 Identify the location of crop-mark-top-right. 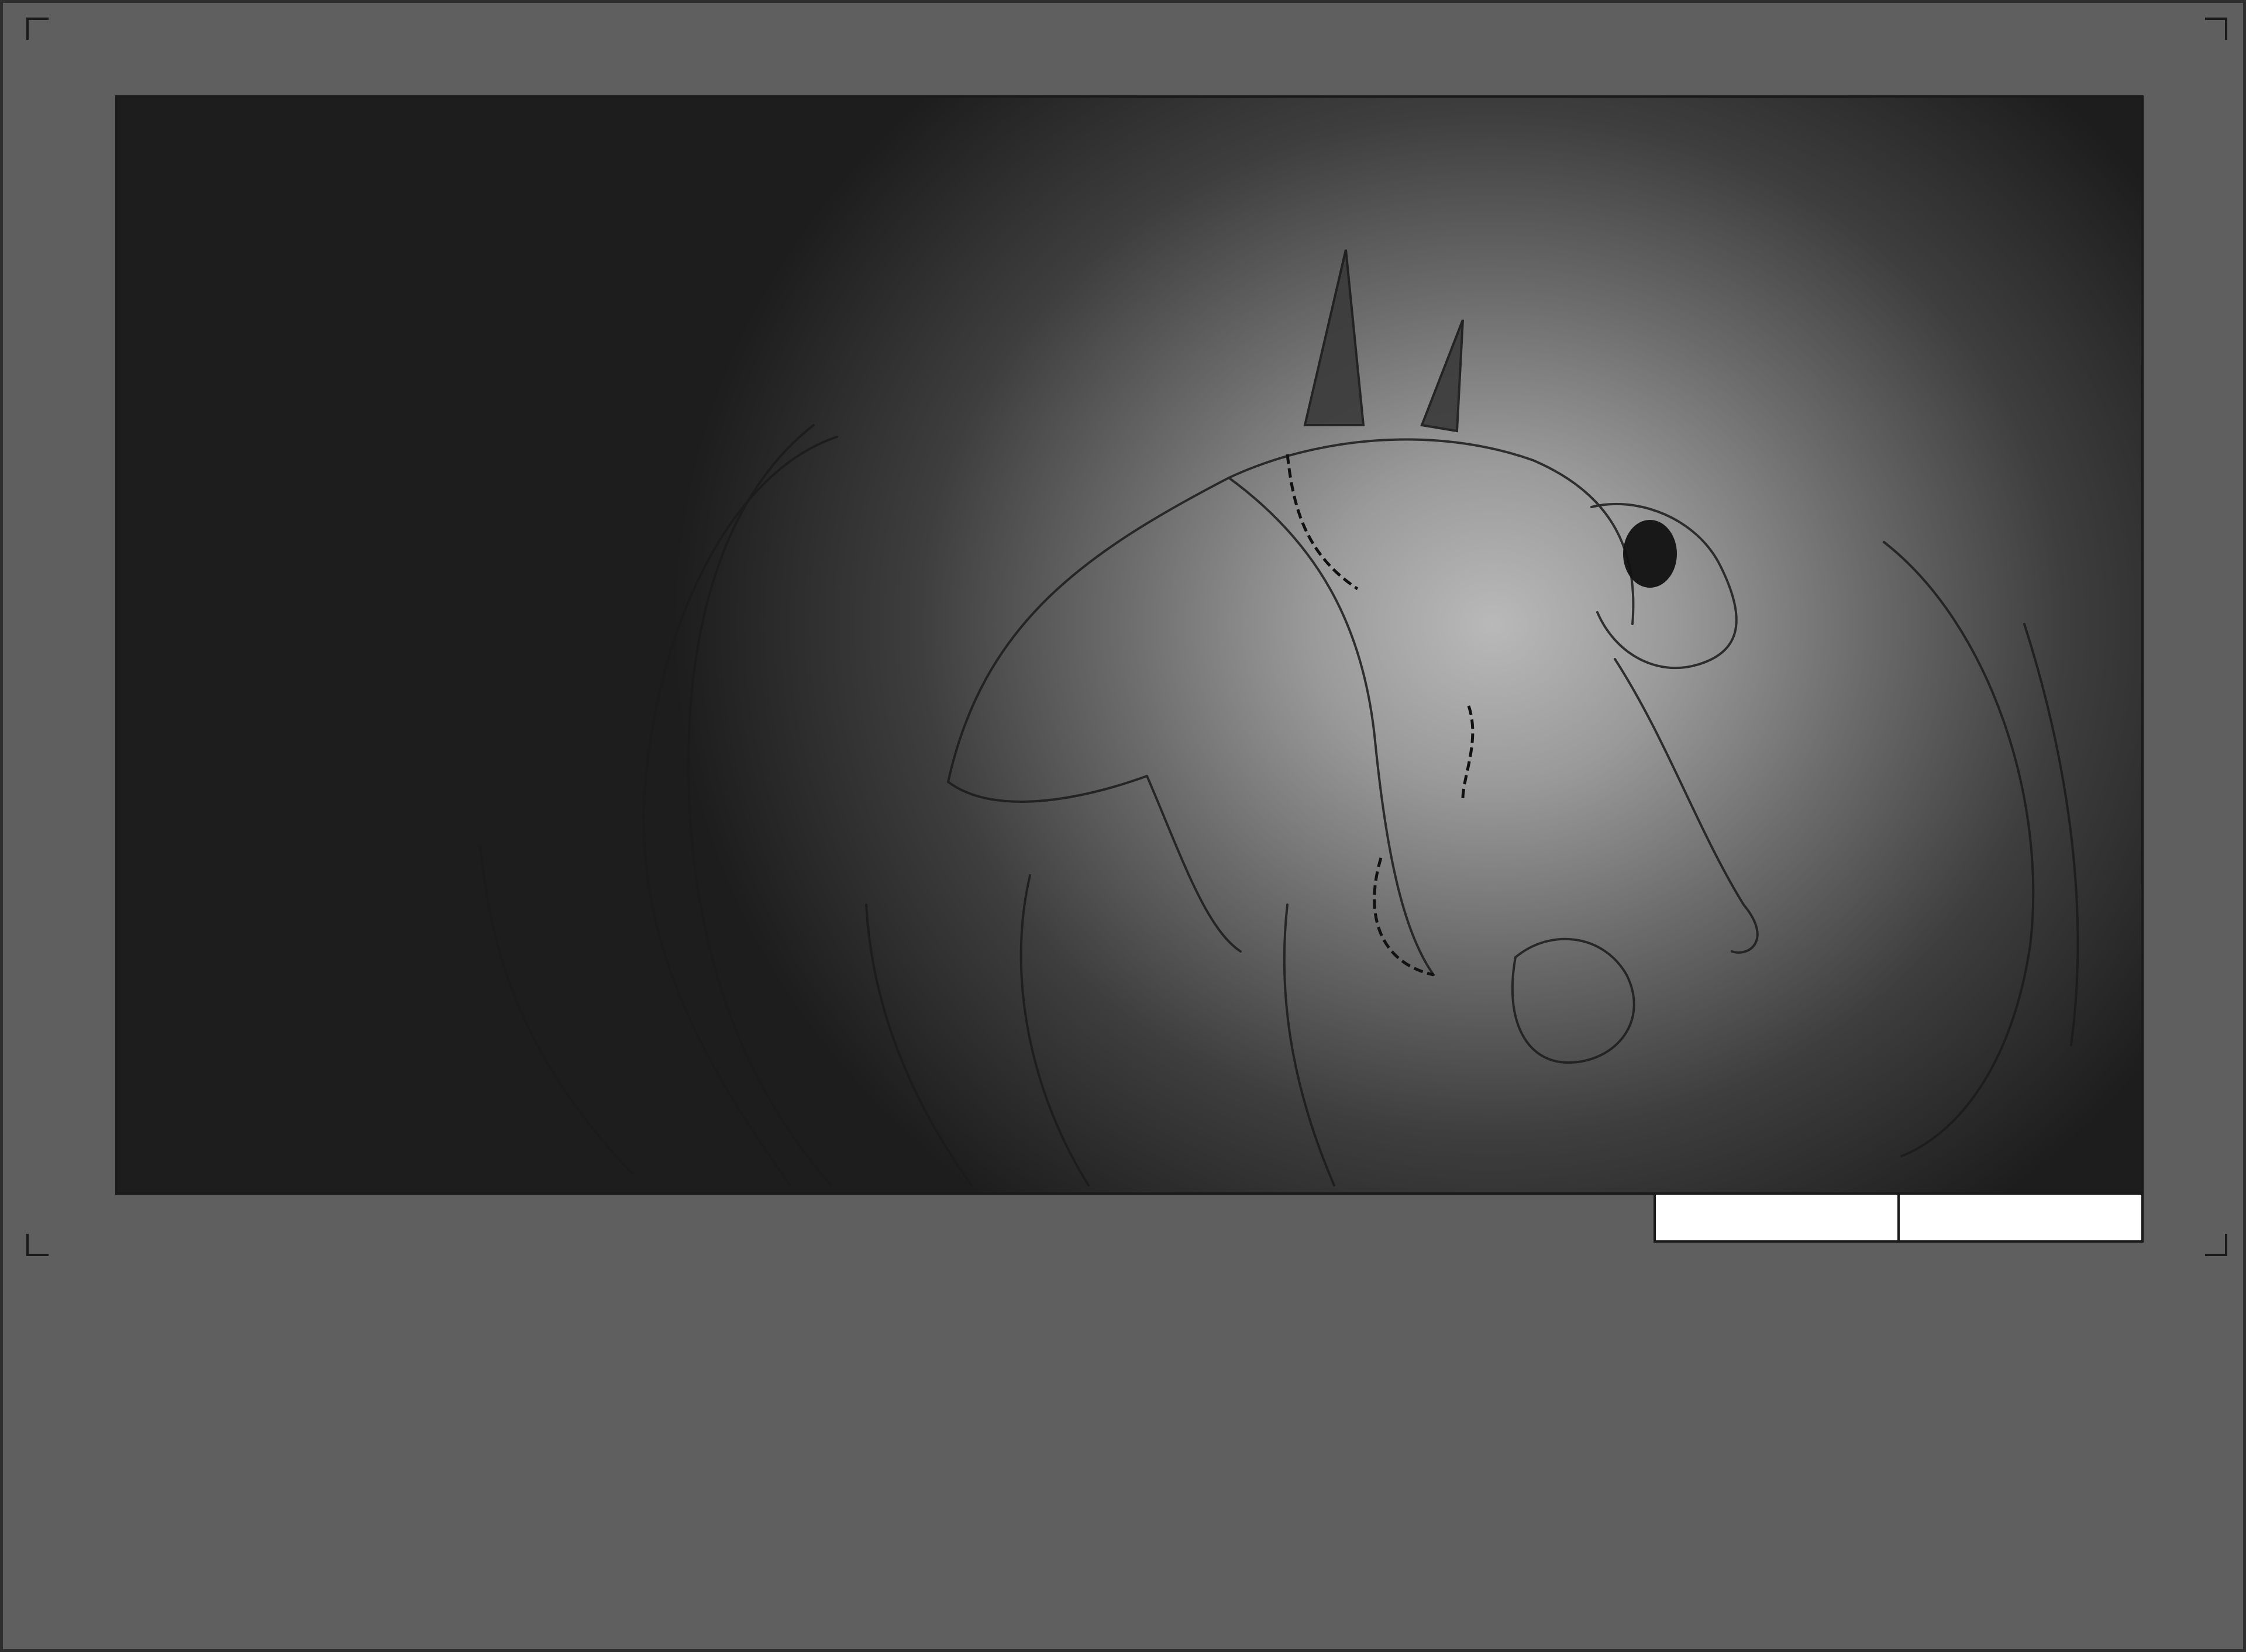
(2216, 29).